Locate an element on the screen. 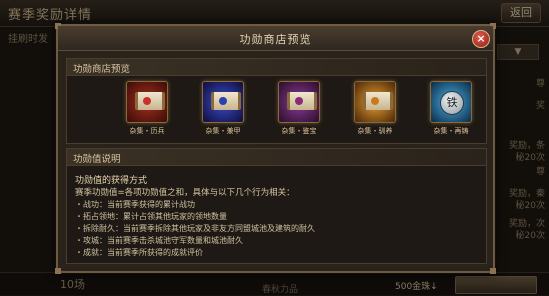 The image size is (549, 296). coin-glyph: 铁 is located at coordinates (452, 103).